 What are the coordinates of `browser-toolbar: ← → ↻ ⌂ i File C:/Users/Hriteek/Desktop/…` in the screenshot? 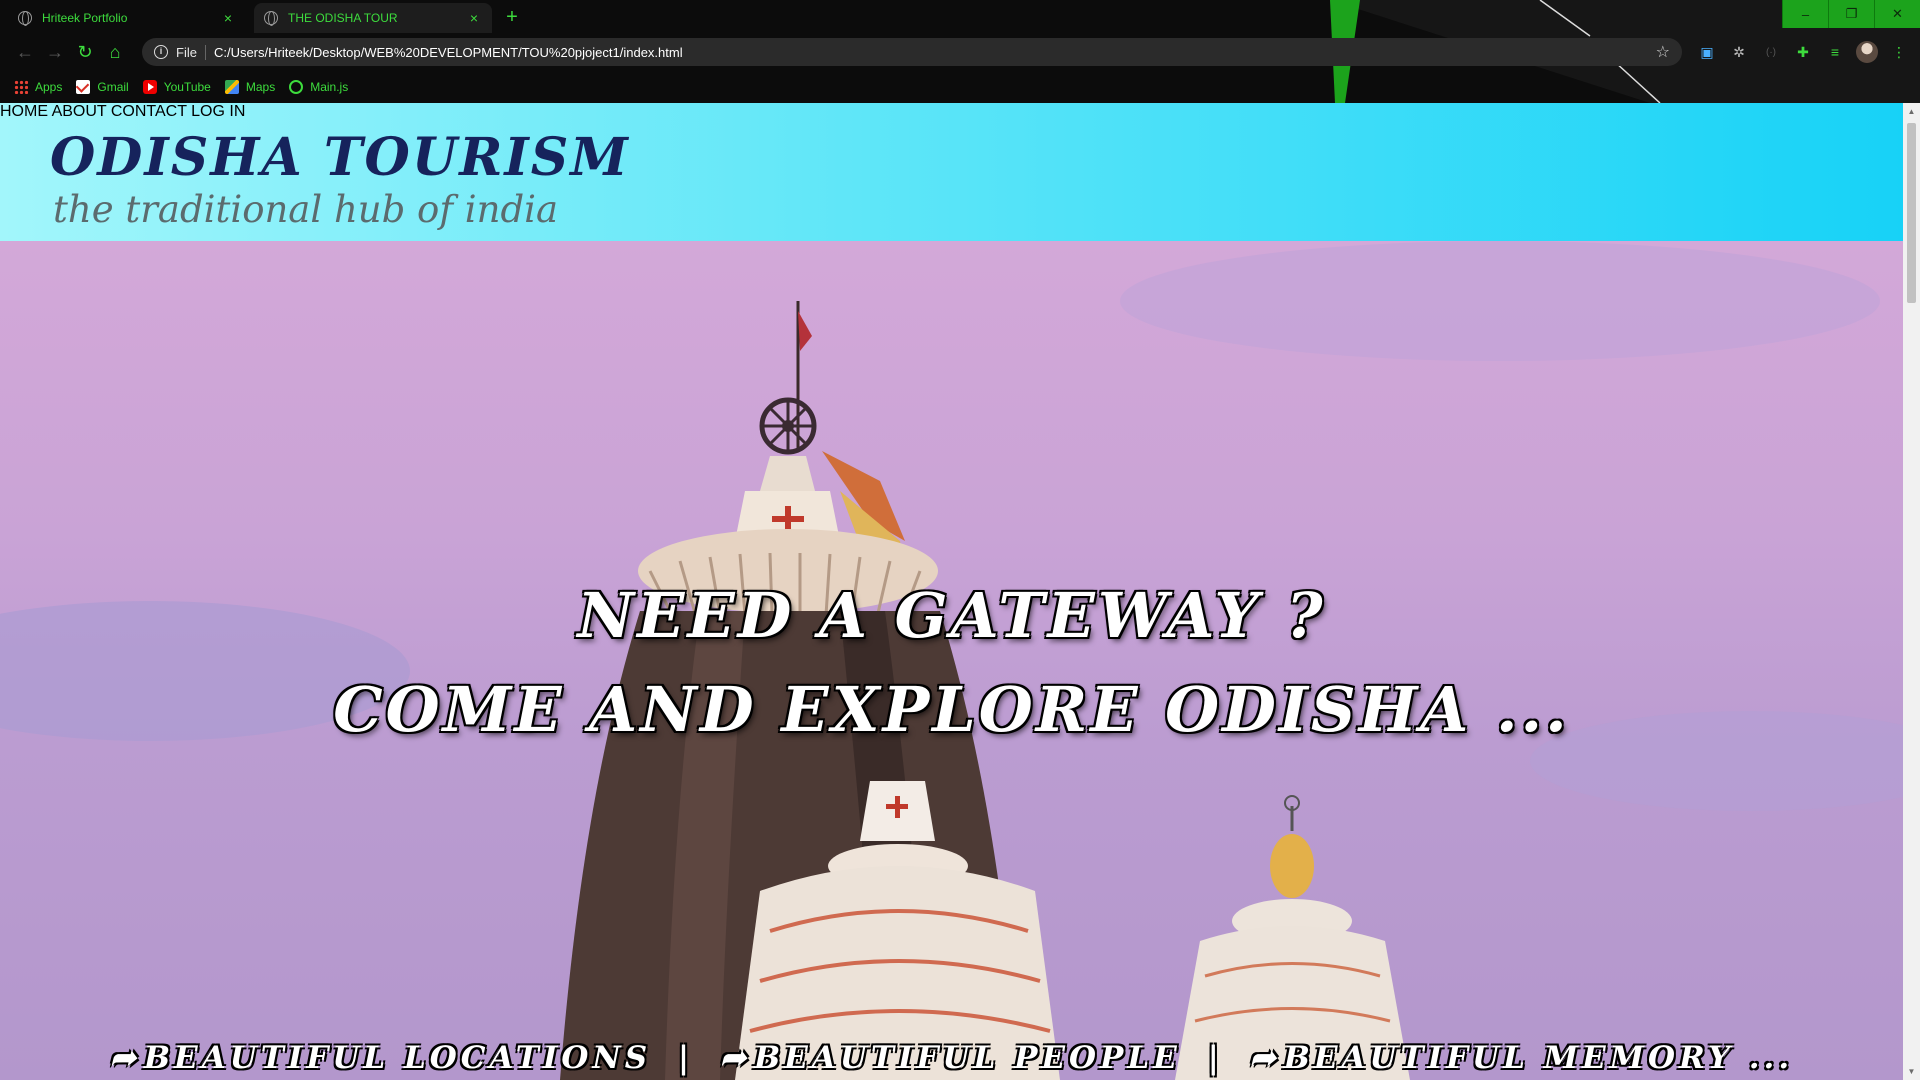 It's located at (960, 52).